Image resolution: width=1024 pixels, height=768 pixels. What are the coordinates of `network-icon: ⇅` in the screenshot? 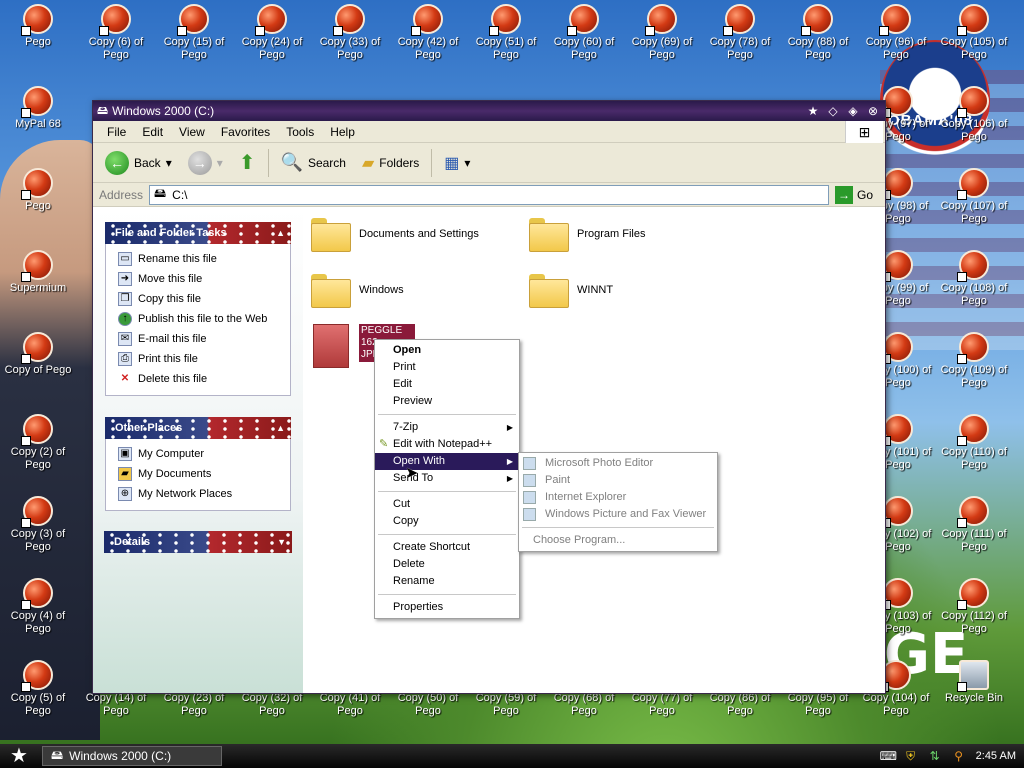 It's located at (935, 756).